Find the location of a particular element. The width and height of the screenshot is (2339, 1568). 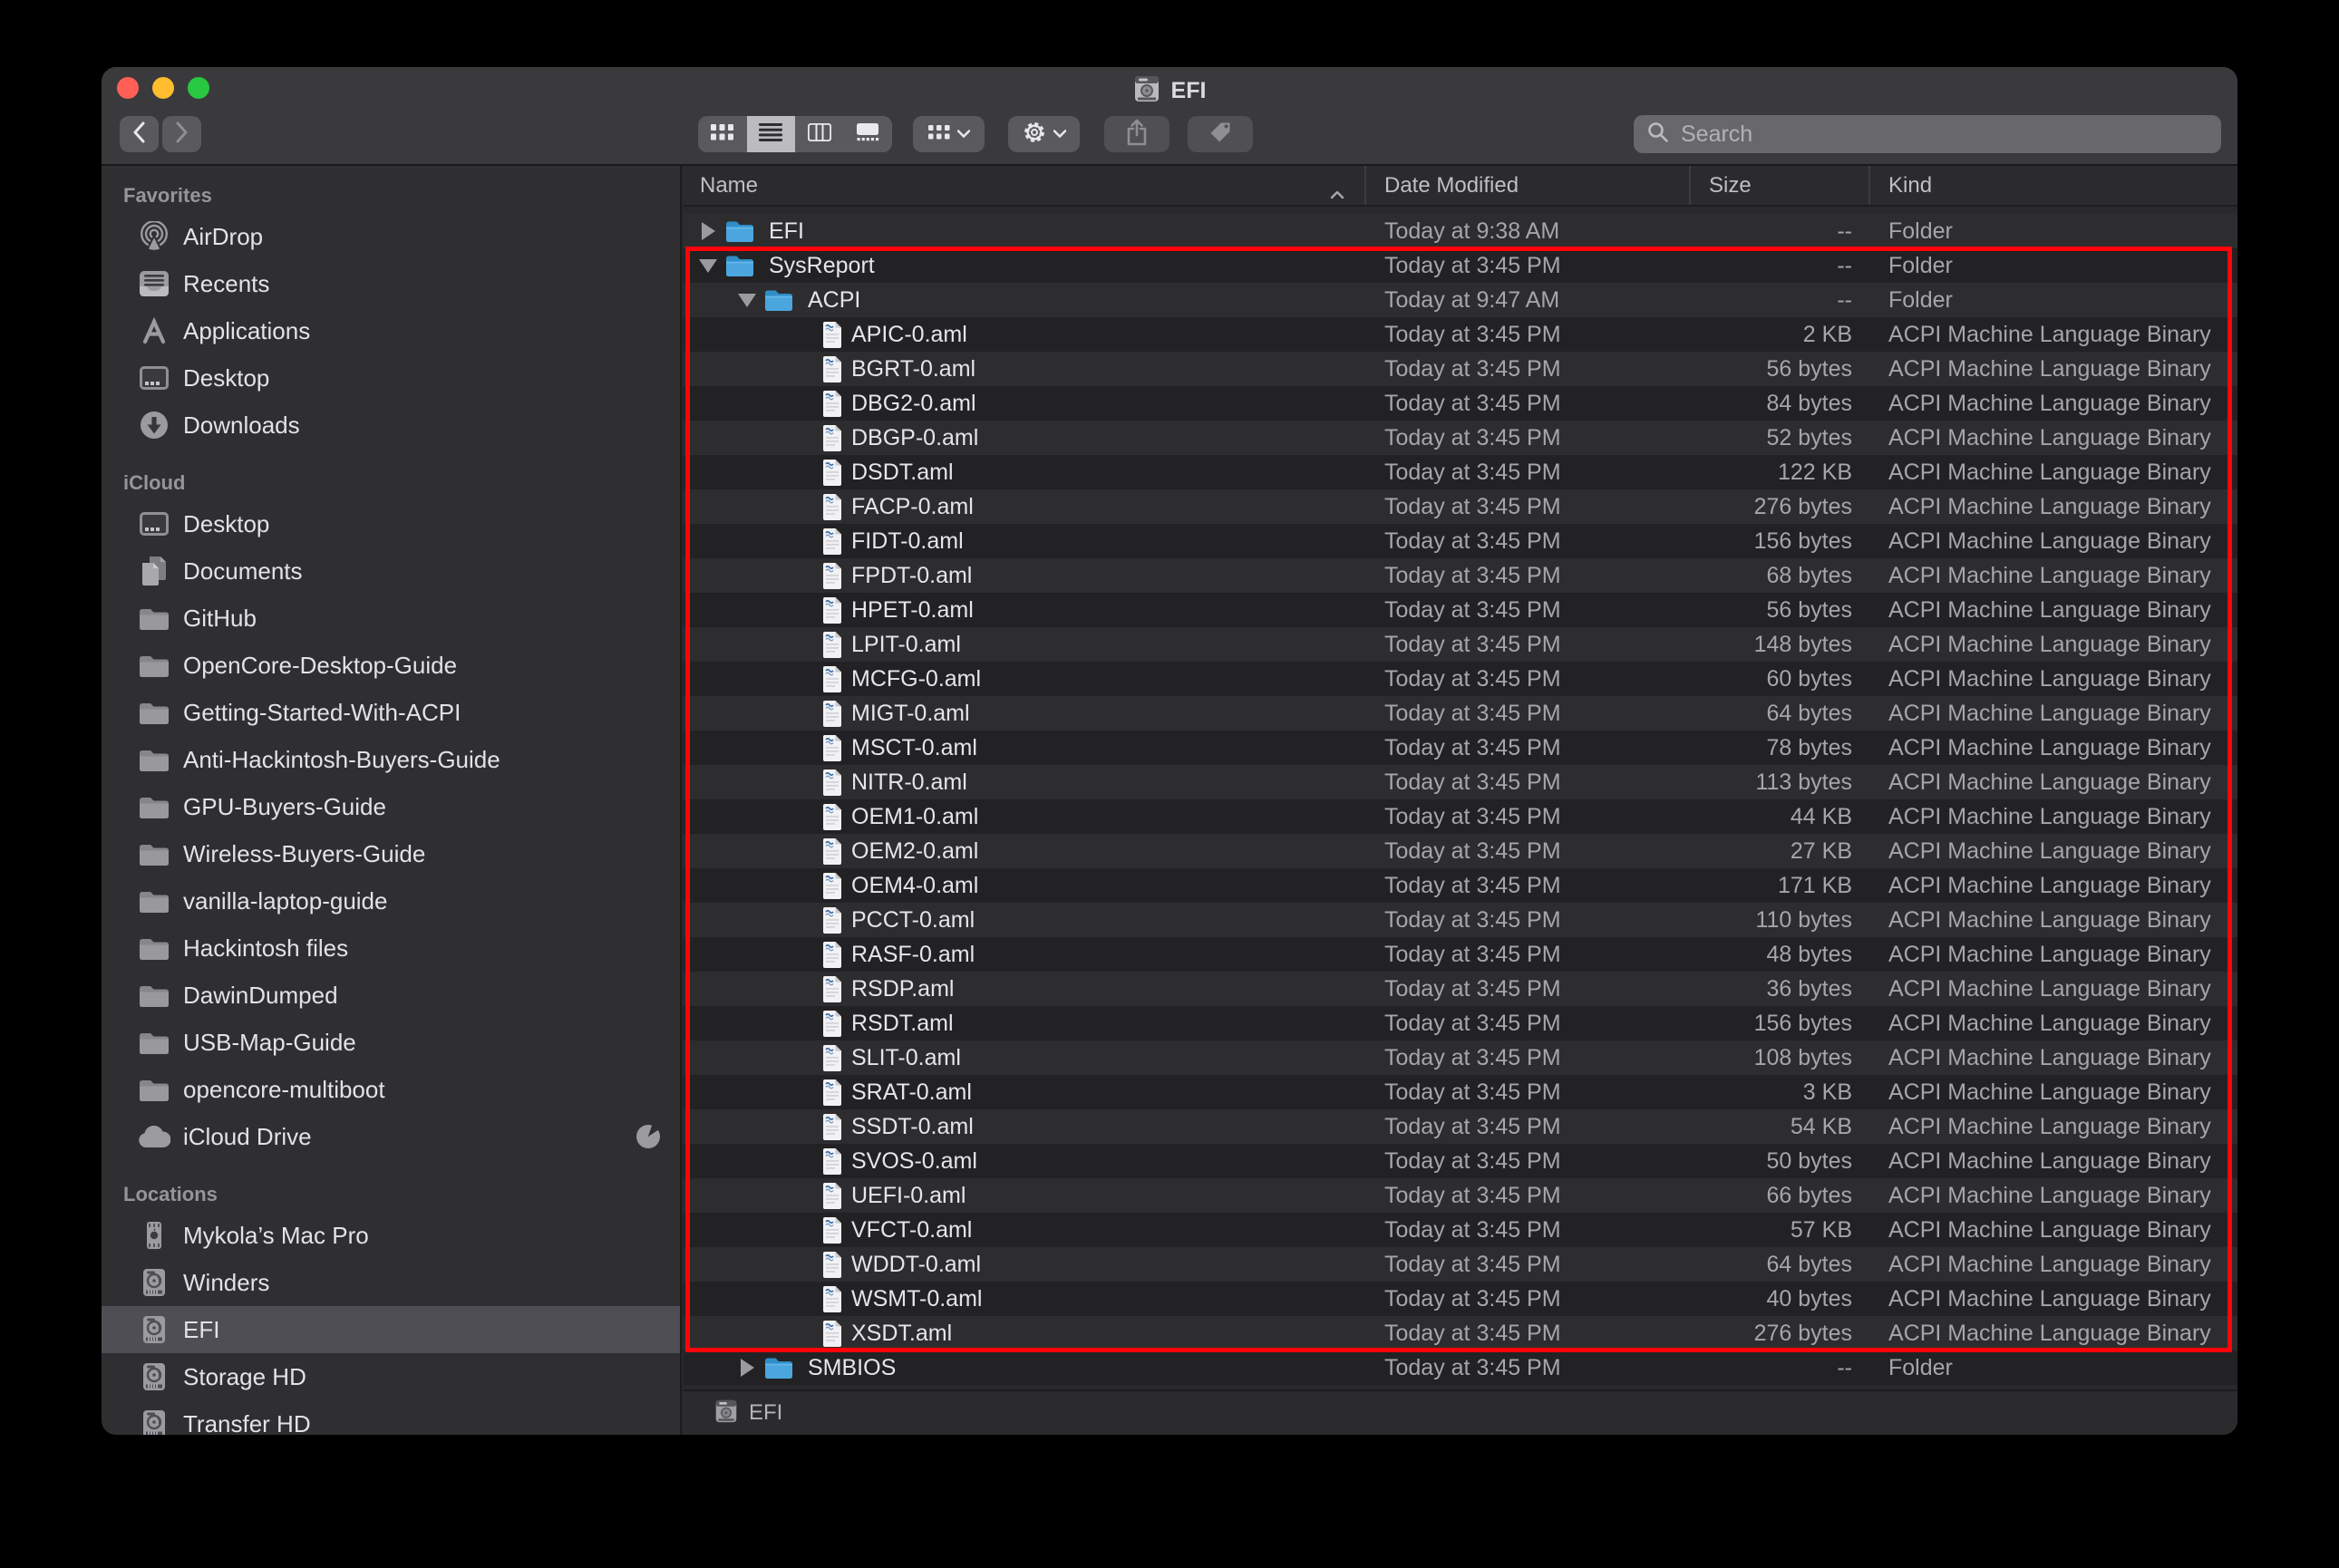

size-cell: 56 bytes is located at coordinates (1809, 609).